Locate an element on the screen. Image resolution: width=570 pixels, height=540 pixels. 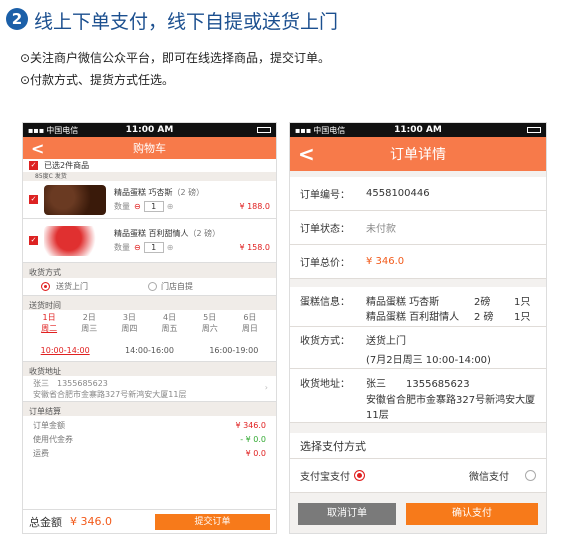
total-label: 总金额 is located at coordinates (45, 522).